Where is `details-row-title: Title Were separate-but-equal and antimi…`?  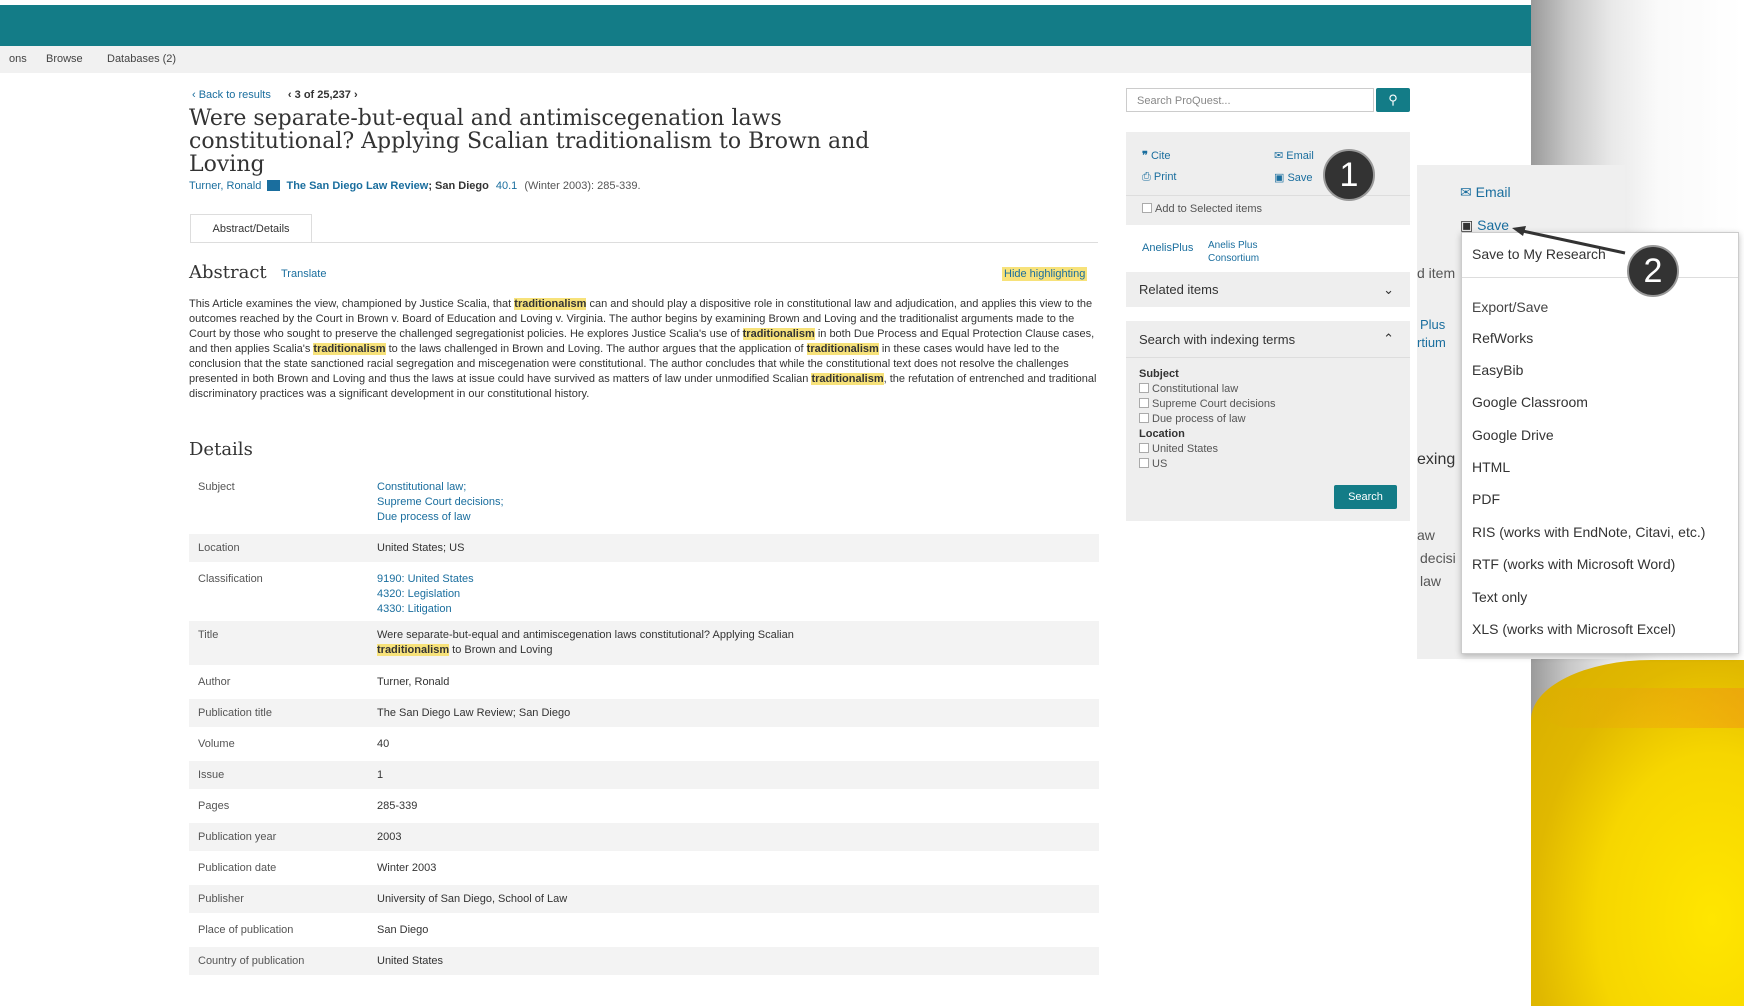 details-row-title: Title Were separate-but-equal and antimi… is located at coordinates (644, 643).